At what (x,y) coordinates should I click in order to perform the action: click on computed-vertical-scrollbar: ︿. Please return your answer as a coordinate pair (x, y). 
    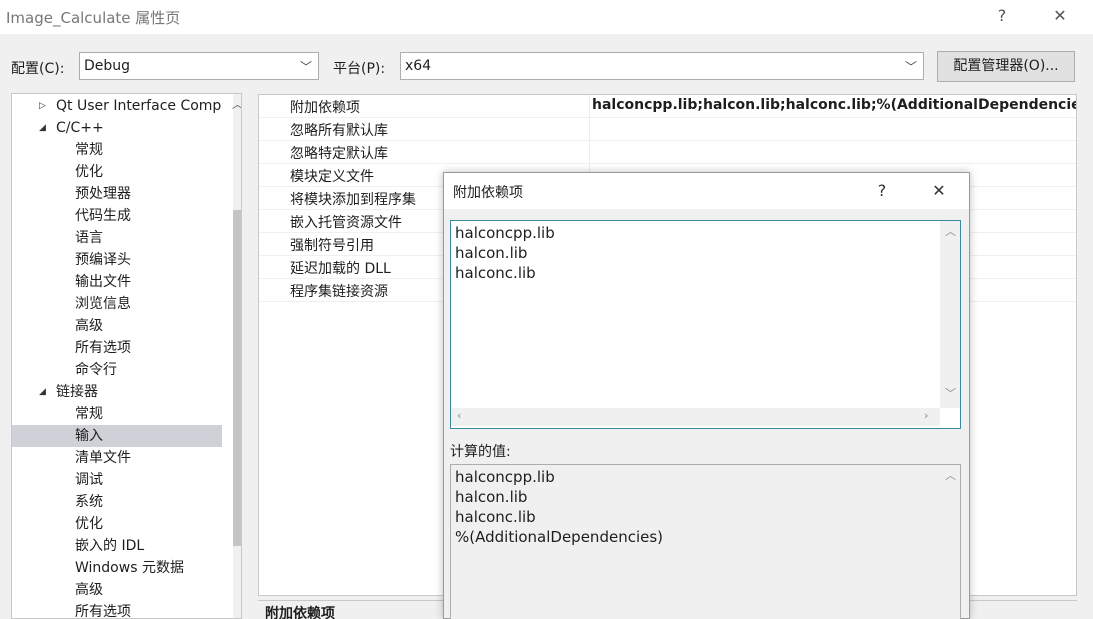
    Looking at the image, I should click on (950, 542).